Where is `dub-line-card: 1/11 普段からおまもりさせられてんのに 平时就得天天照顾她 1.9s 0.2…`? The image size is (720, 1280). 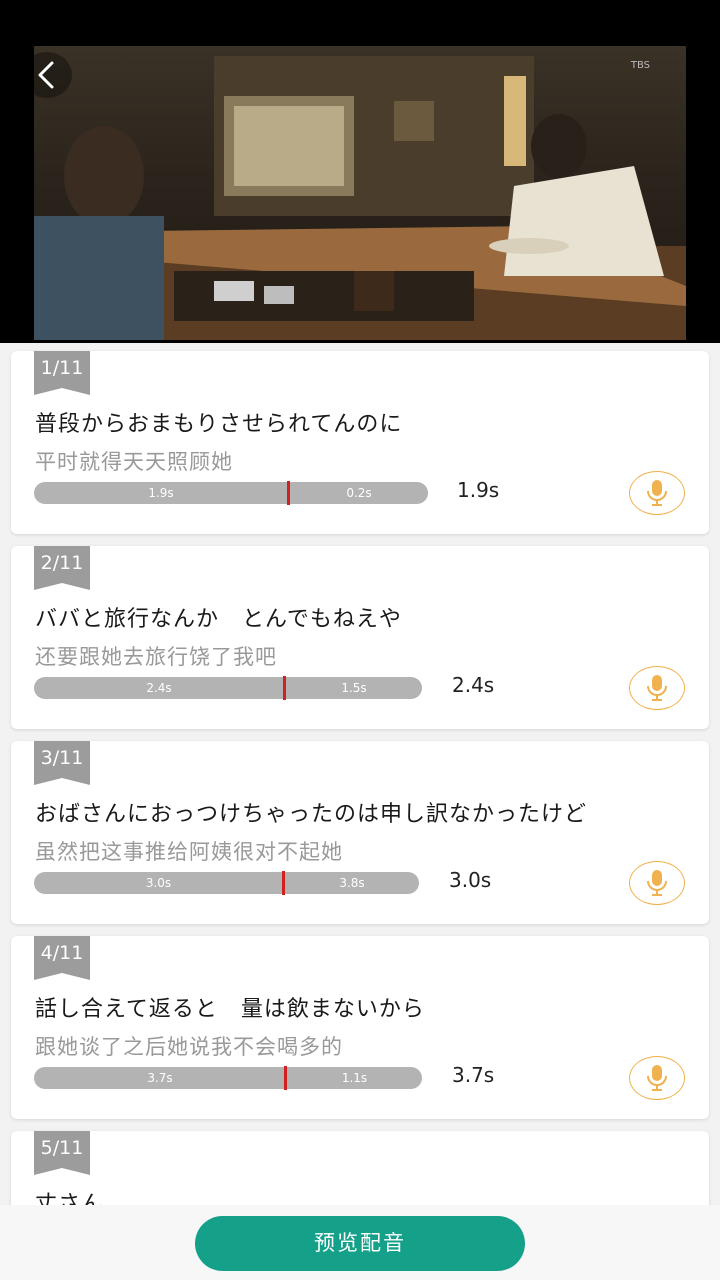
dub-line-card: 1/11 普段からおまもりさせられてんのに 平时就得天天照顾她 1.9s 0.2… is located at coordinates (360, 442).